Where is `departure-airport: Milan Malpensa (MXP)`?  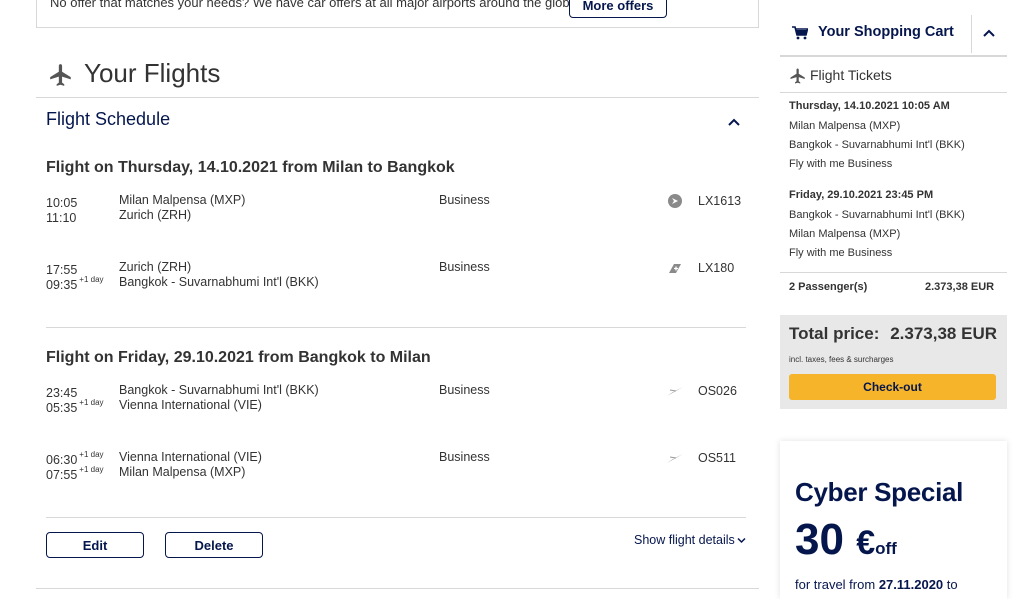 departure-airport: Milan Malpensa (MXP) is located at coordinates (182, 200).